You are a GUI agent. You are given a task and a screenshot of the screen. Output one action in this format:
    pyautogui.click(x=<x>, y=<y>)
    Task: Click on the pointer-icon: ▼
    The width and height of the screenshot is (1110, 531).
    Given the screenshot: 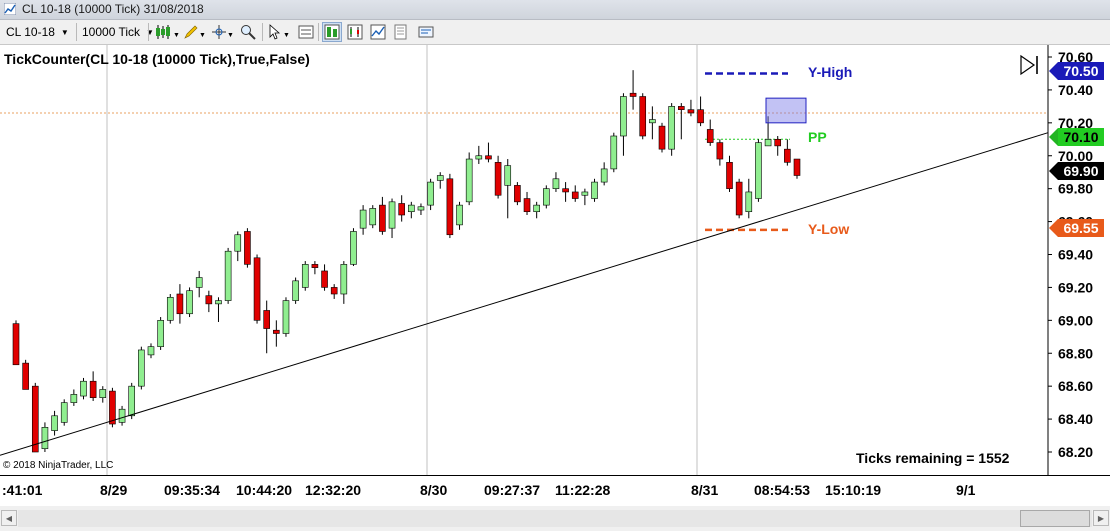 What is the action you would take?
    pyautogui.click(x=279, y=32)
    